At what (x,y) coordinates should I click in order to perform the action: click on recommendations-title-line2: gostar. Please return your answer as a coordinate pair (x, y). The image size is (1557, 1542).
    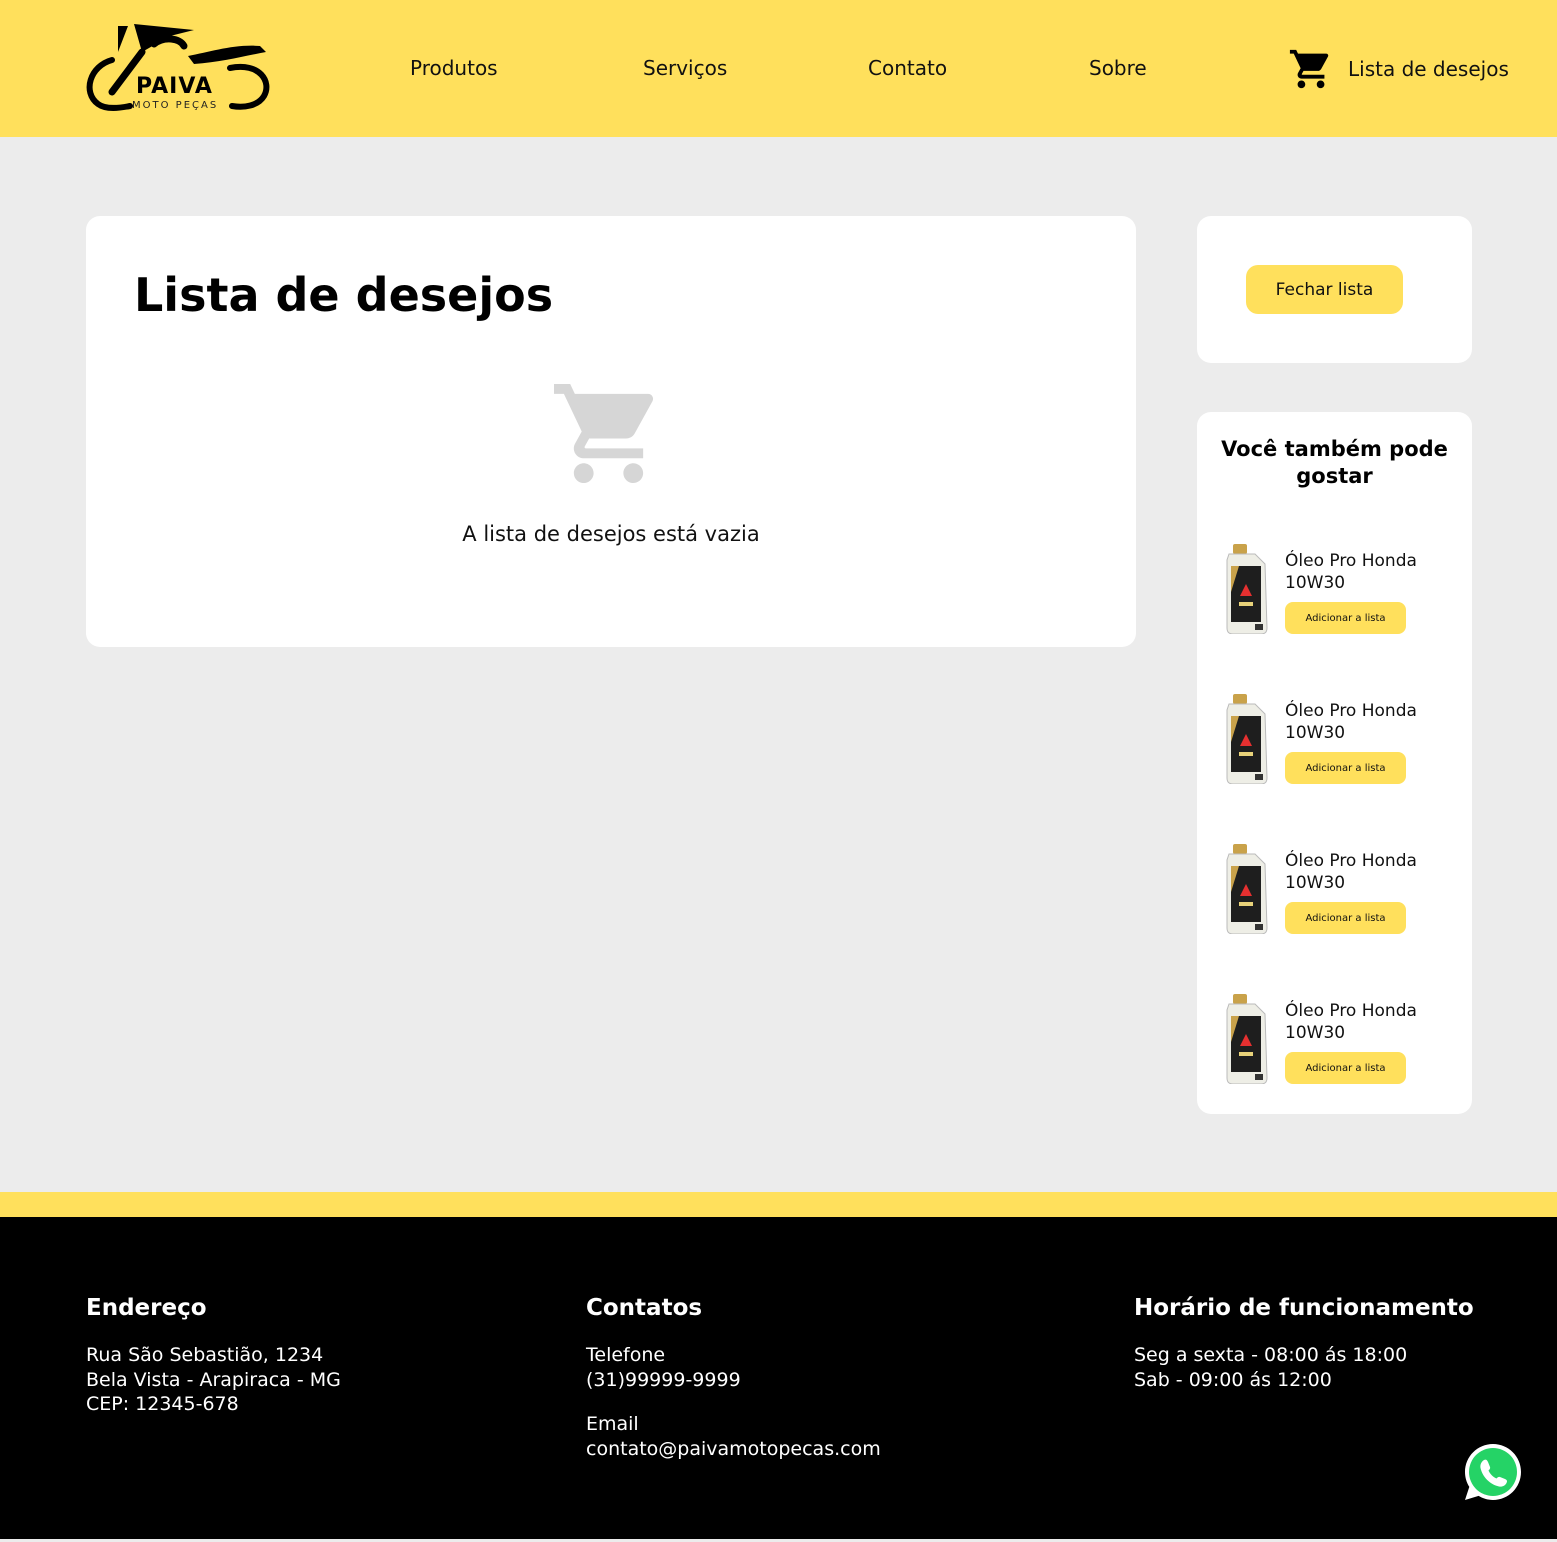
    Looking at the image, I should click on (1334, 476).